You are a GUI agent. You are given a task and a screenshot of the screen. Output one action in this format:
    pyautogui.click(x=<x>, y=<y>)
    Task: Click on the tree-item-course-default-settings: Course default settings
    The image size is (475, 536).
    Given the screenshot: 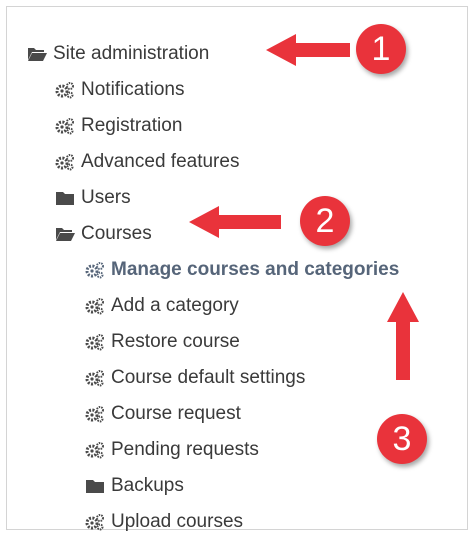 What is the action you would take?
    pyautogui.click(x=195, y=378)
    